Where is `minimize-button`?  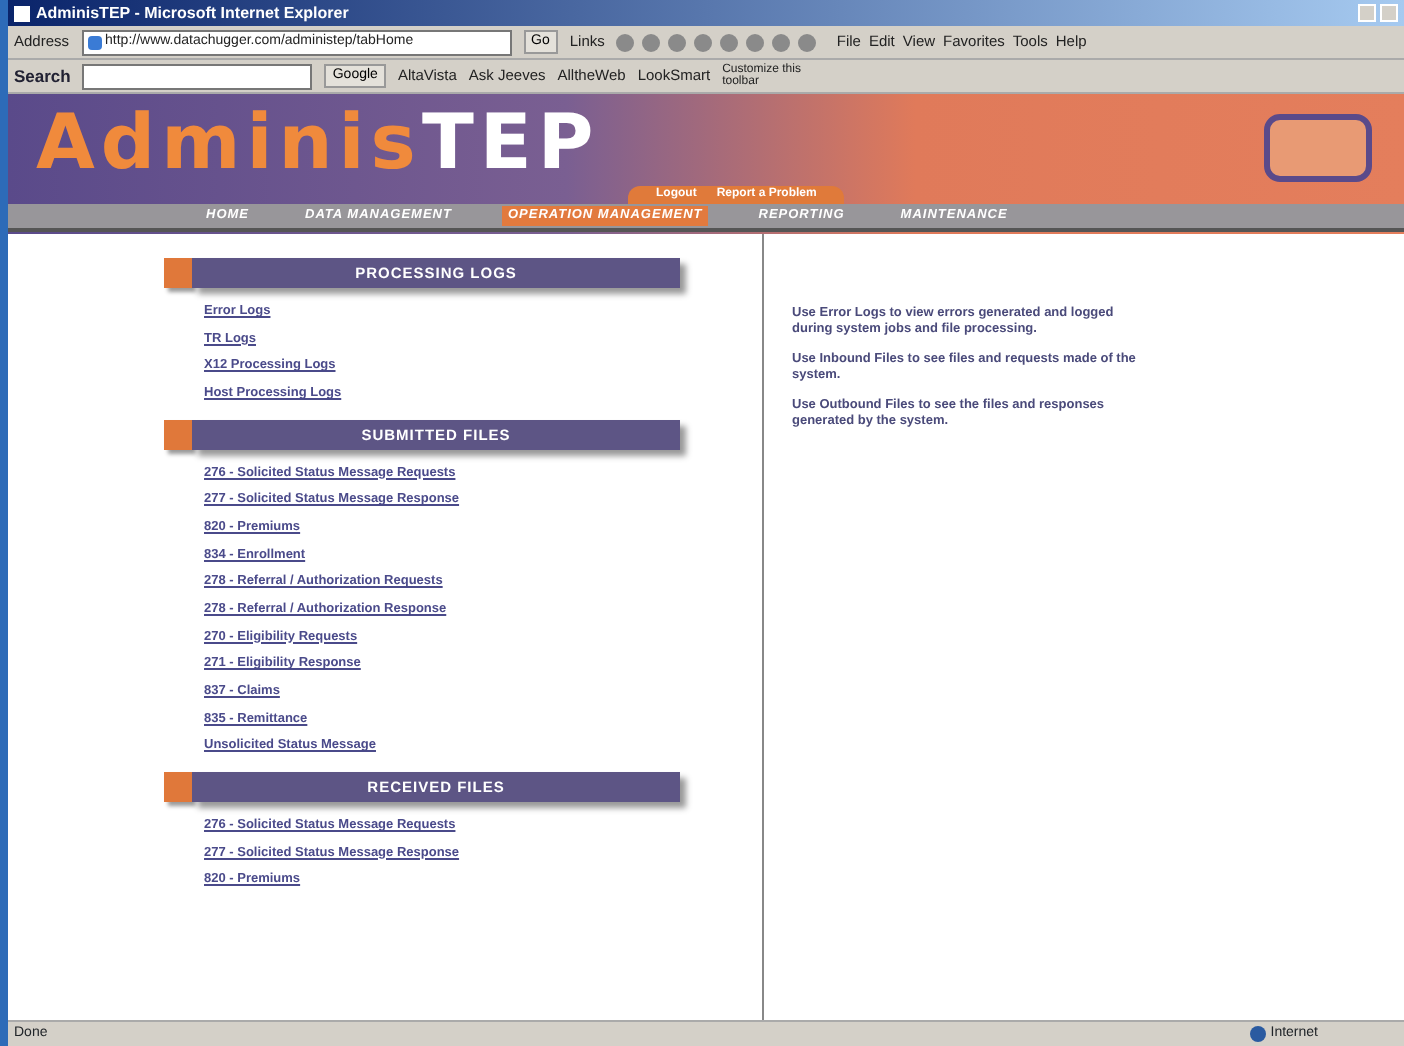
minimize-button is located at coordinates (1367, 13).